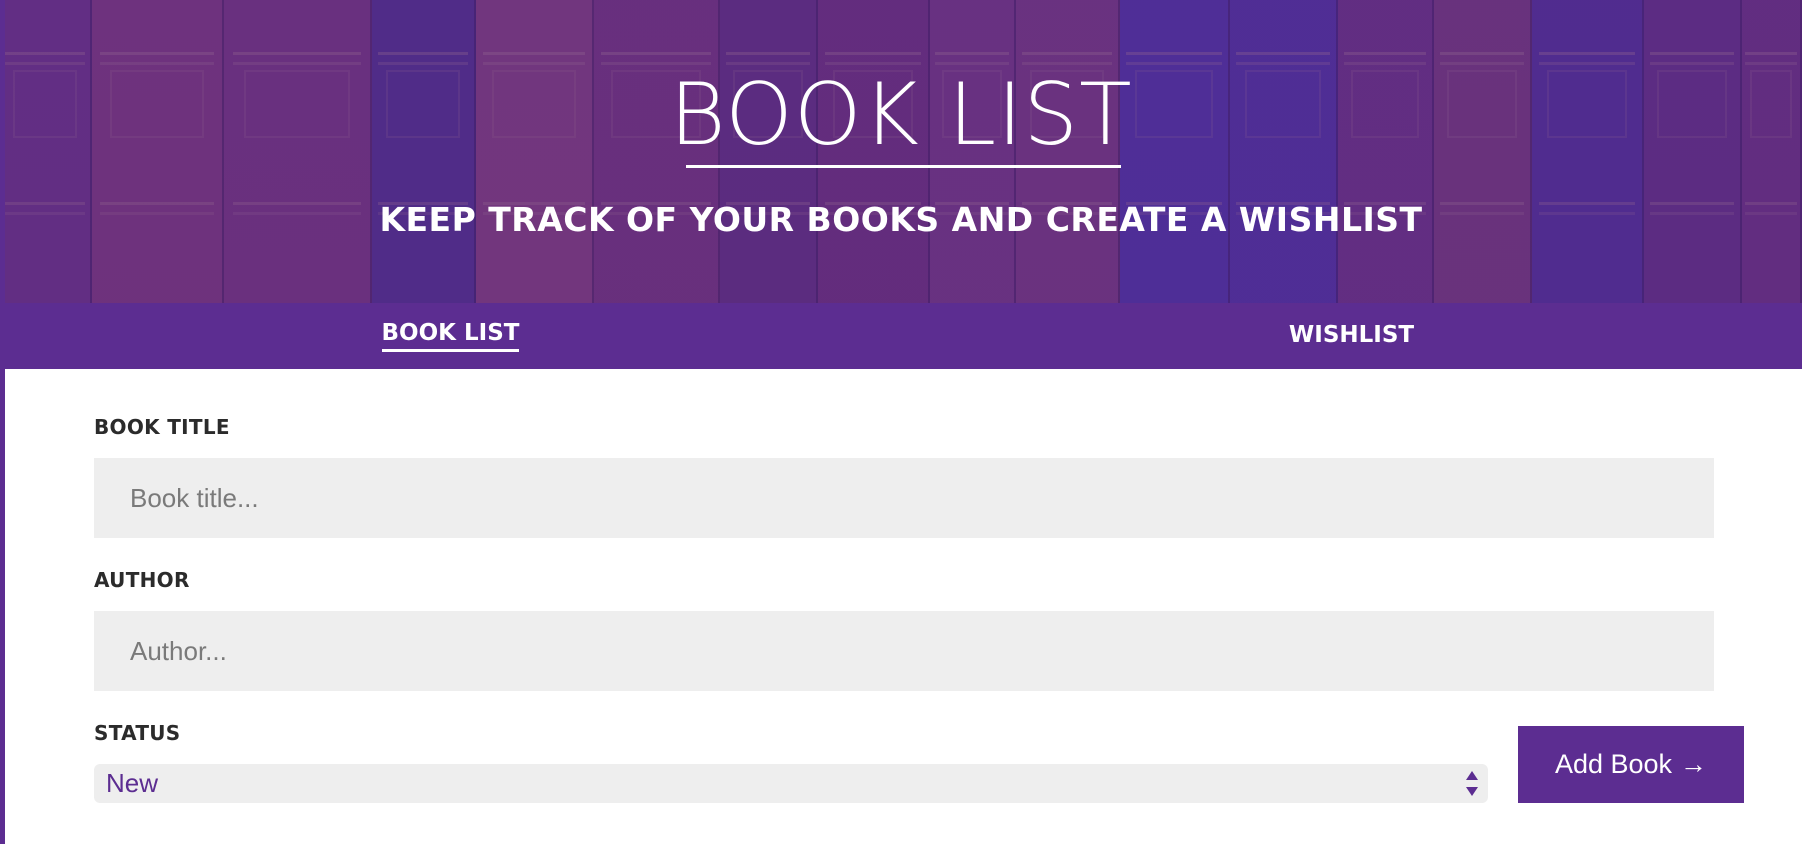 The width and height of the screenshot is (1802, 844). Describe the element at coordinates (132, 783) in the screenshot. I see `status-selected-value: New` at that location.